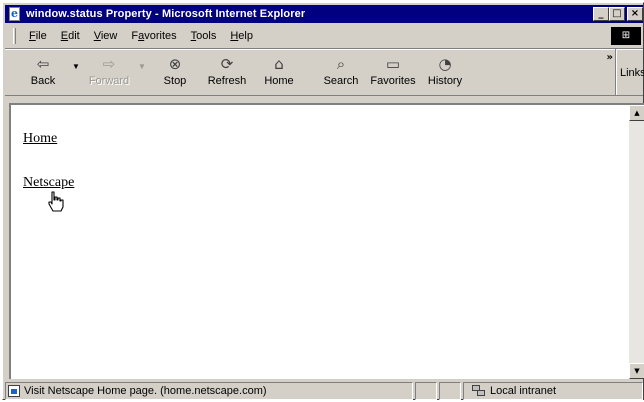  What do you see at coordinates (14, 391) in the screenshot?
I see `page-icon` at bounding box center [14, 391].